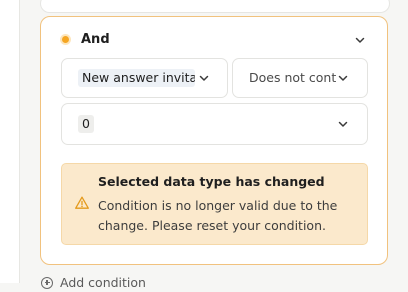  I want to click on collapse-chevron-down-icon, so click(360, 40).